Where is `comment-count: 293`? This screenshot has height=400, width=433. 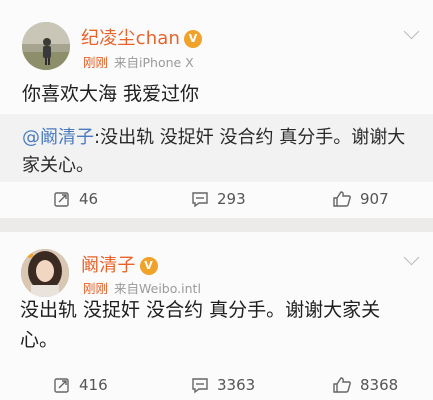
comment-count: 293 is located at coordinates (231, 199).